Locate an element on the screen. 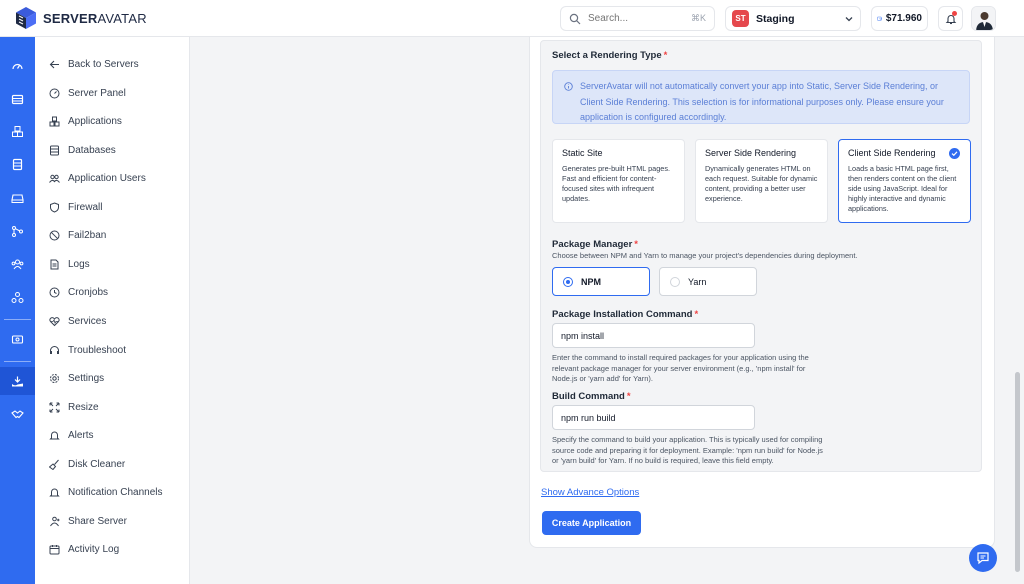 This screenshot has height=584, width=1024. page-scrollbar is located at coordinates (1017, 472).